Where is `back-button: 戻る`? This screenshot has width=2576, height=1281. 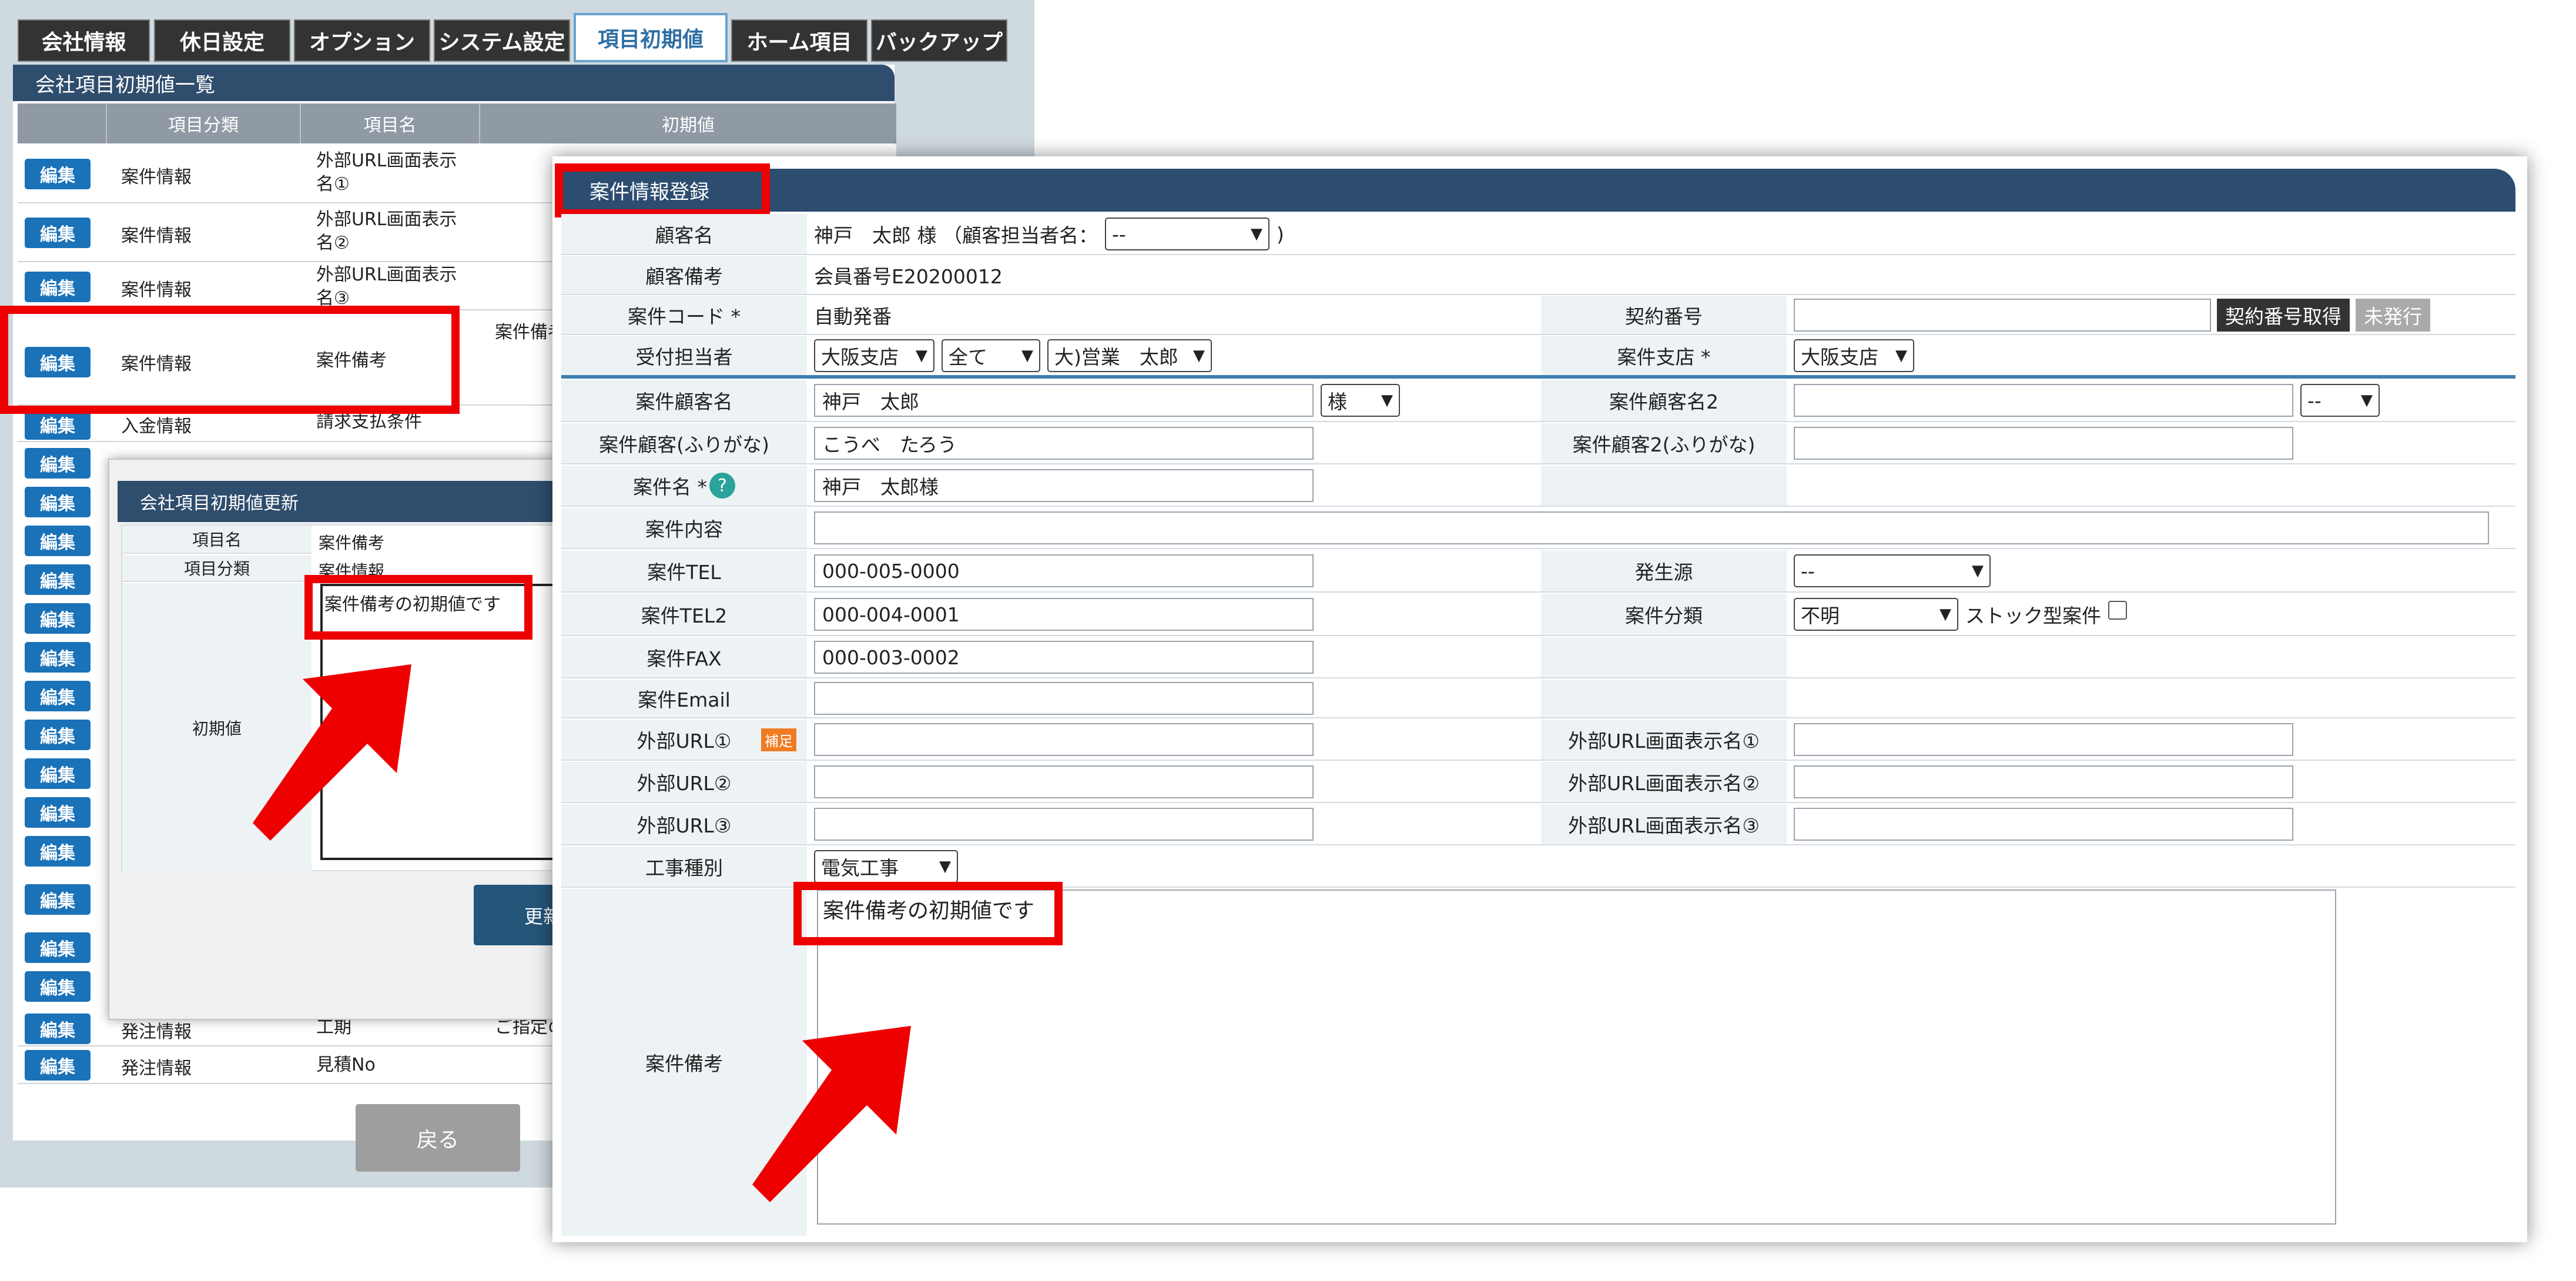 back-button: 戻る is located at coordinates (438, 1138).